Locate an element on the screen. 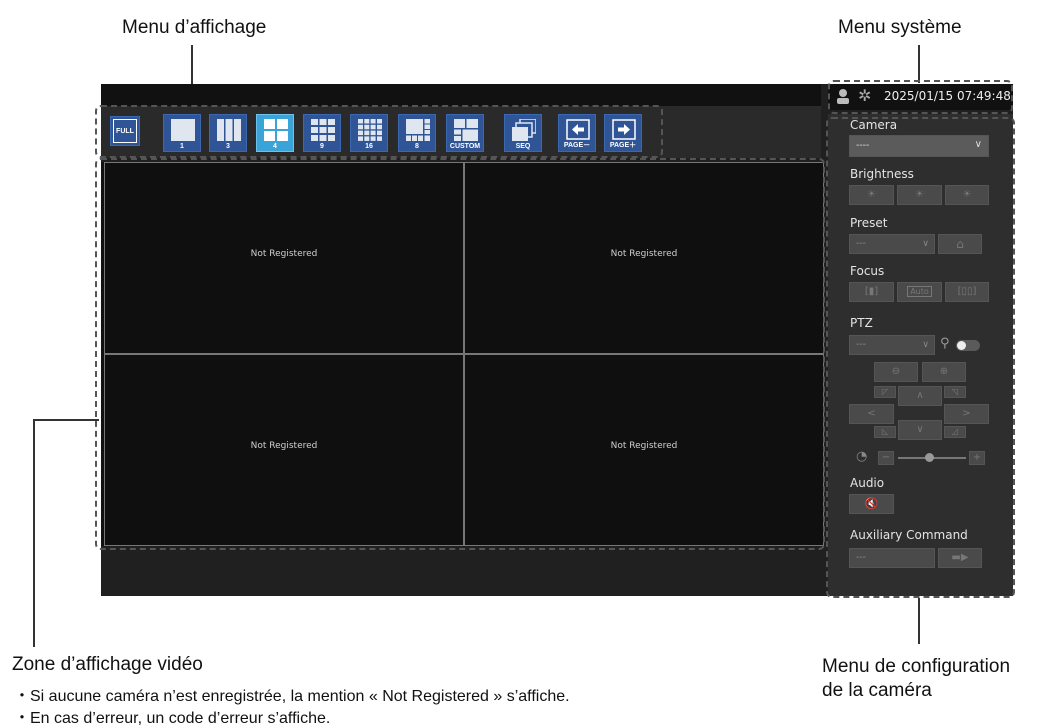  video-area-callout: Zone d’affichage vidéo is located at coordinates (107, 664).